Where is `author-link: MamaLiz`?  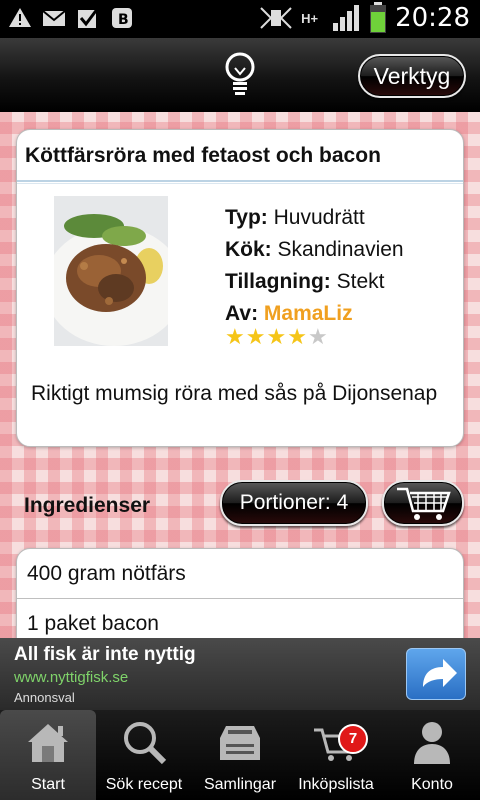 author-link: MamaLiz is located at coordinates (308, 313).